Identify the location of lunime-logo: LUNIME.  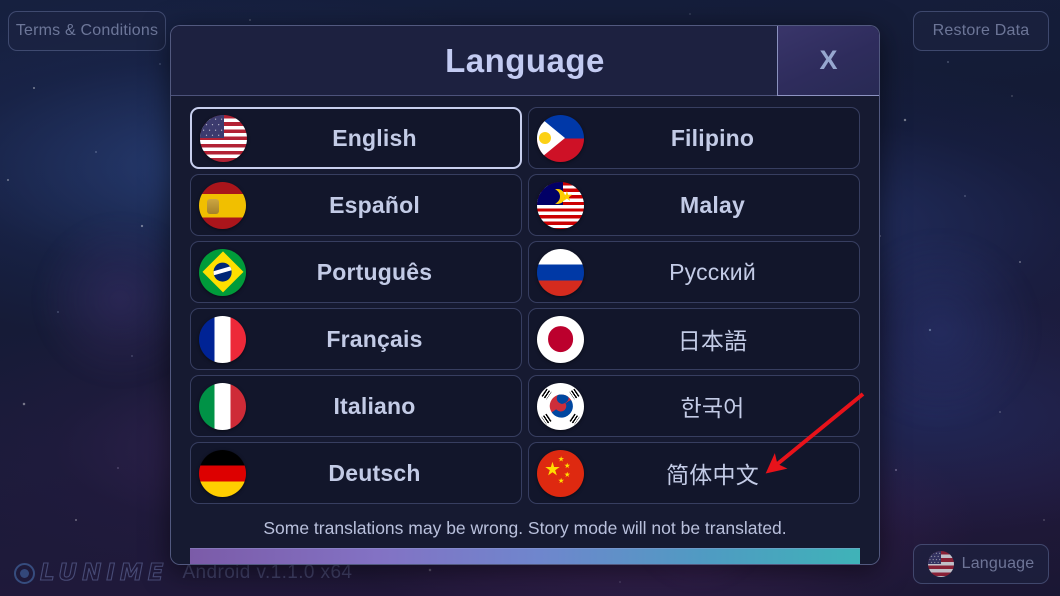
(91, 573).